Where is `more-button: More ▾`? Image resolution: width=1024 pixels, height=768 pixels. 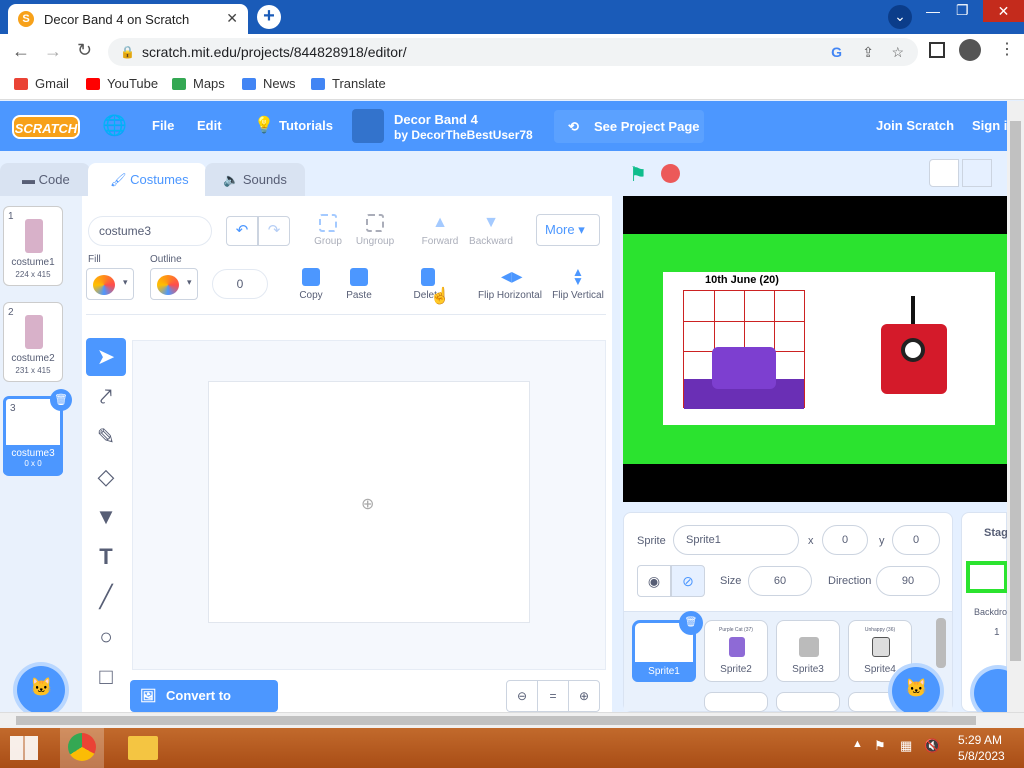 more-button: More ▾ is located at coordinates (568, 230).